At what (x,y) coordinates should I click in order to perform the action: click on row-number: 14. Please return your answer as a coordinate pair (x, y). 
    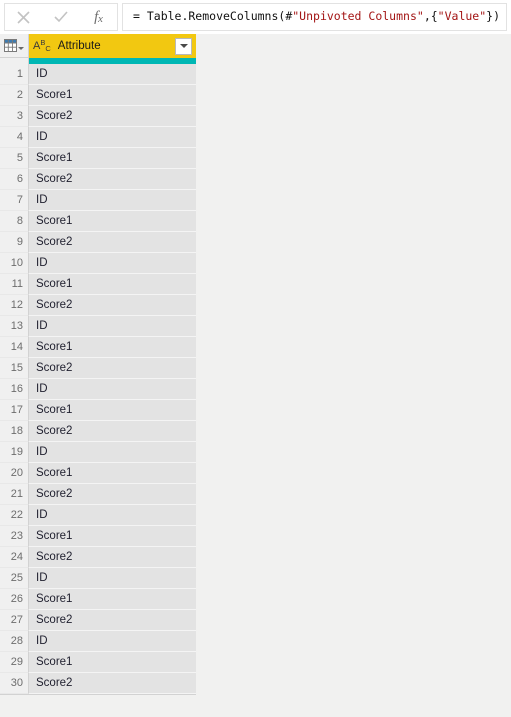
    Looking at the image, I should click on (14, 347).